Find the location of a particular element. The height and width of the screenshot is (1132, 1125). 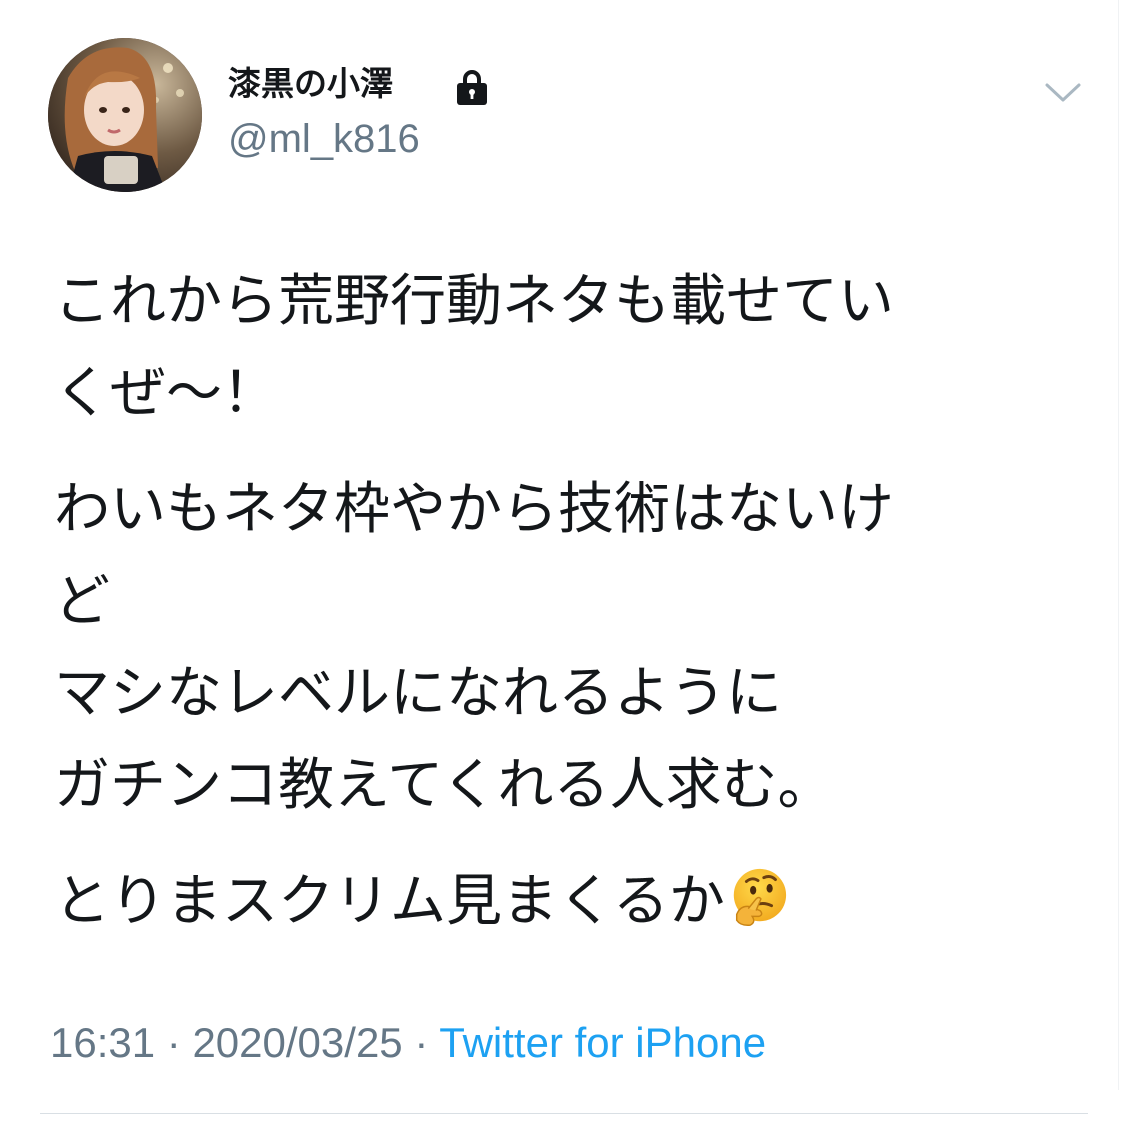

avatar-image is located at coordinates (125, 115).